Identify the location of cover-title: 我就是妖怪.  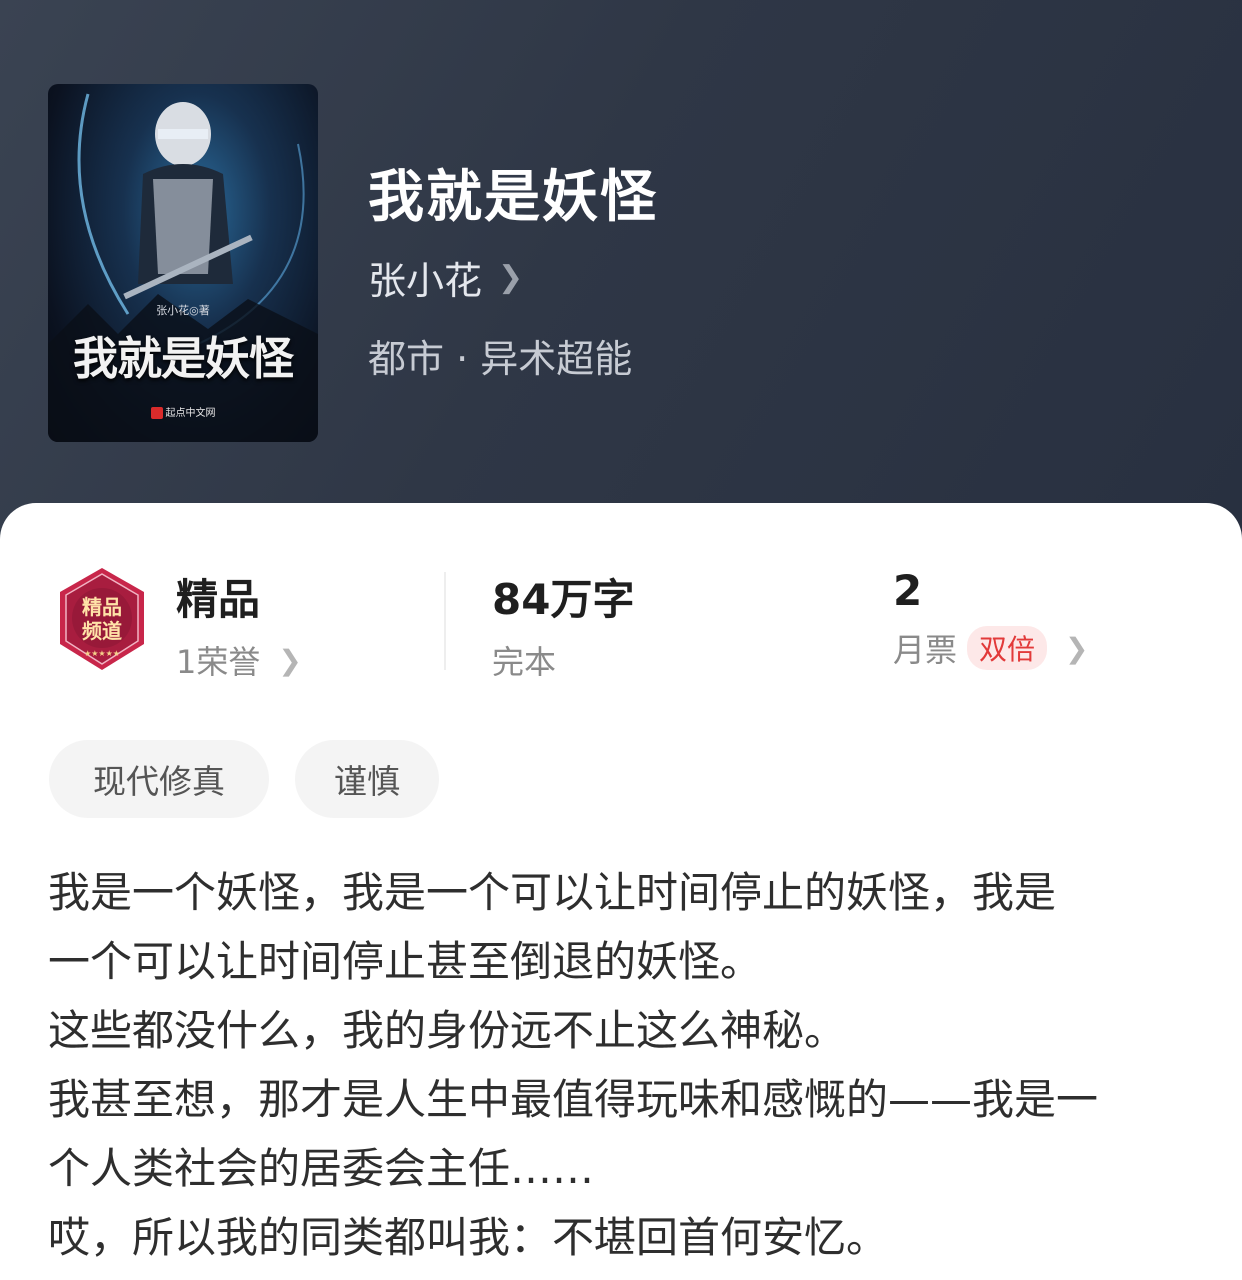
(183, 358).